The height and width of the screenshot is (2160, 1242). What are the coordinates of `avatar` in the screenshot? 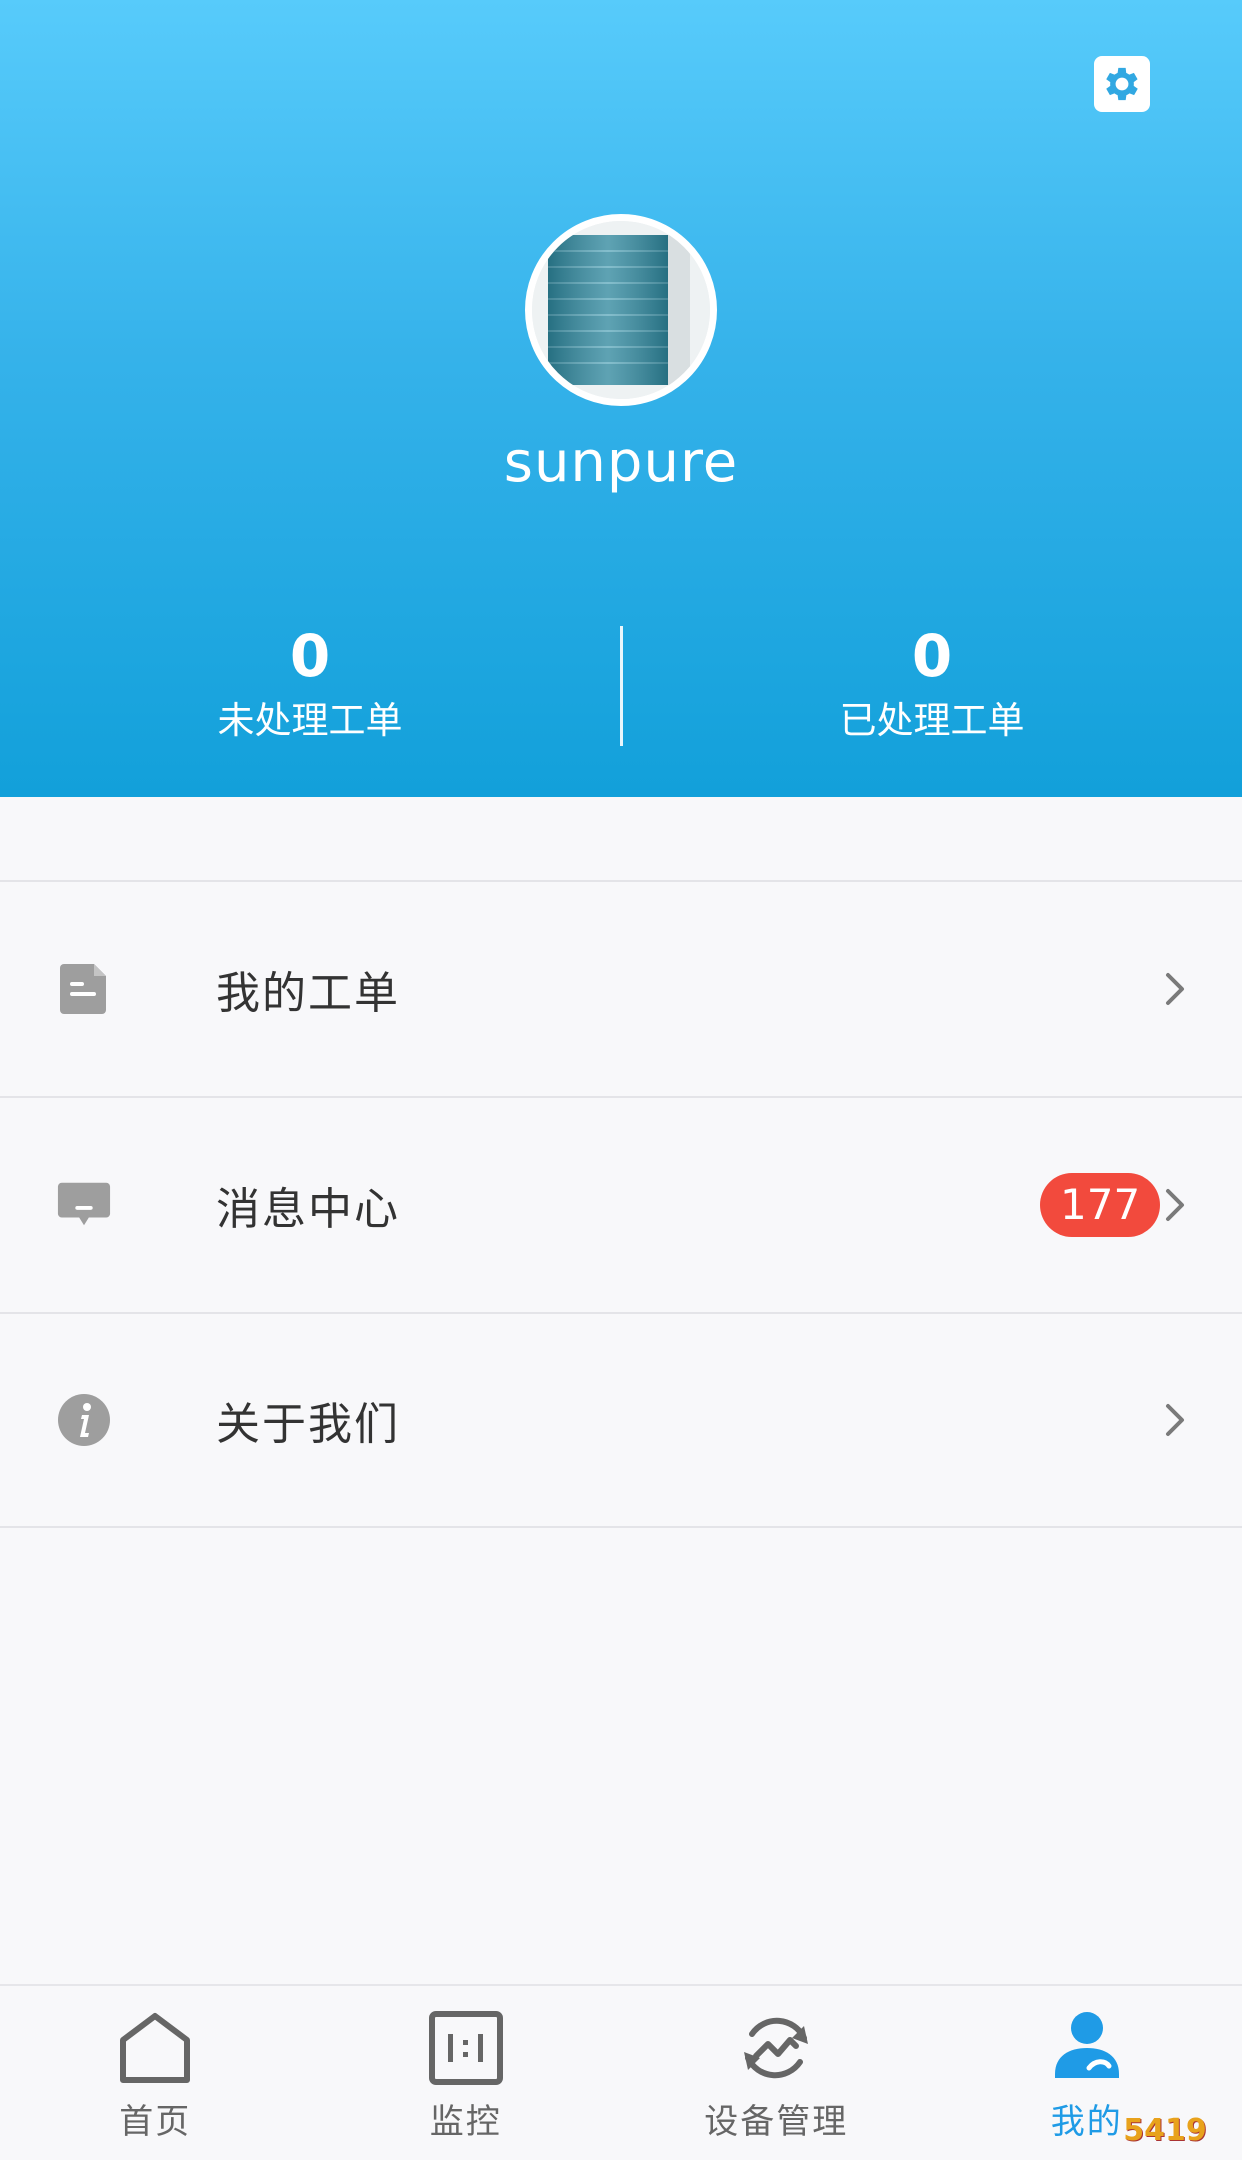 It's located at (621, 310).